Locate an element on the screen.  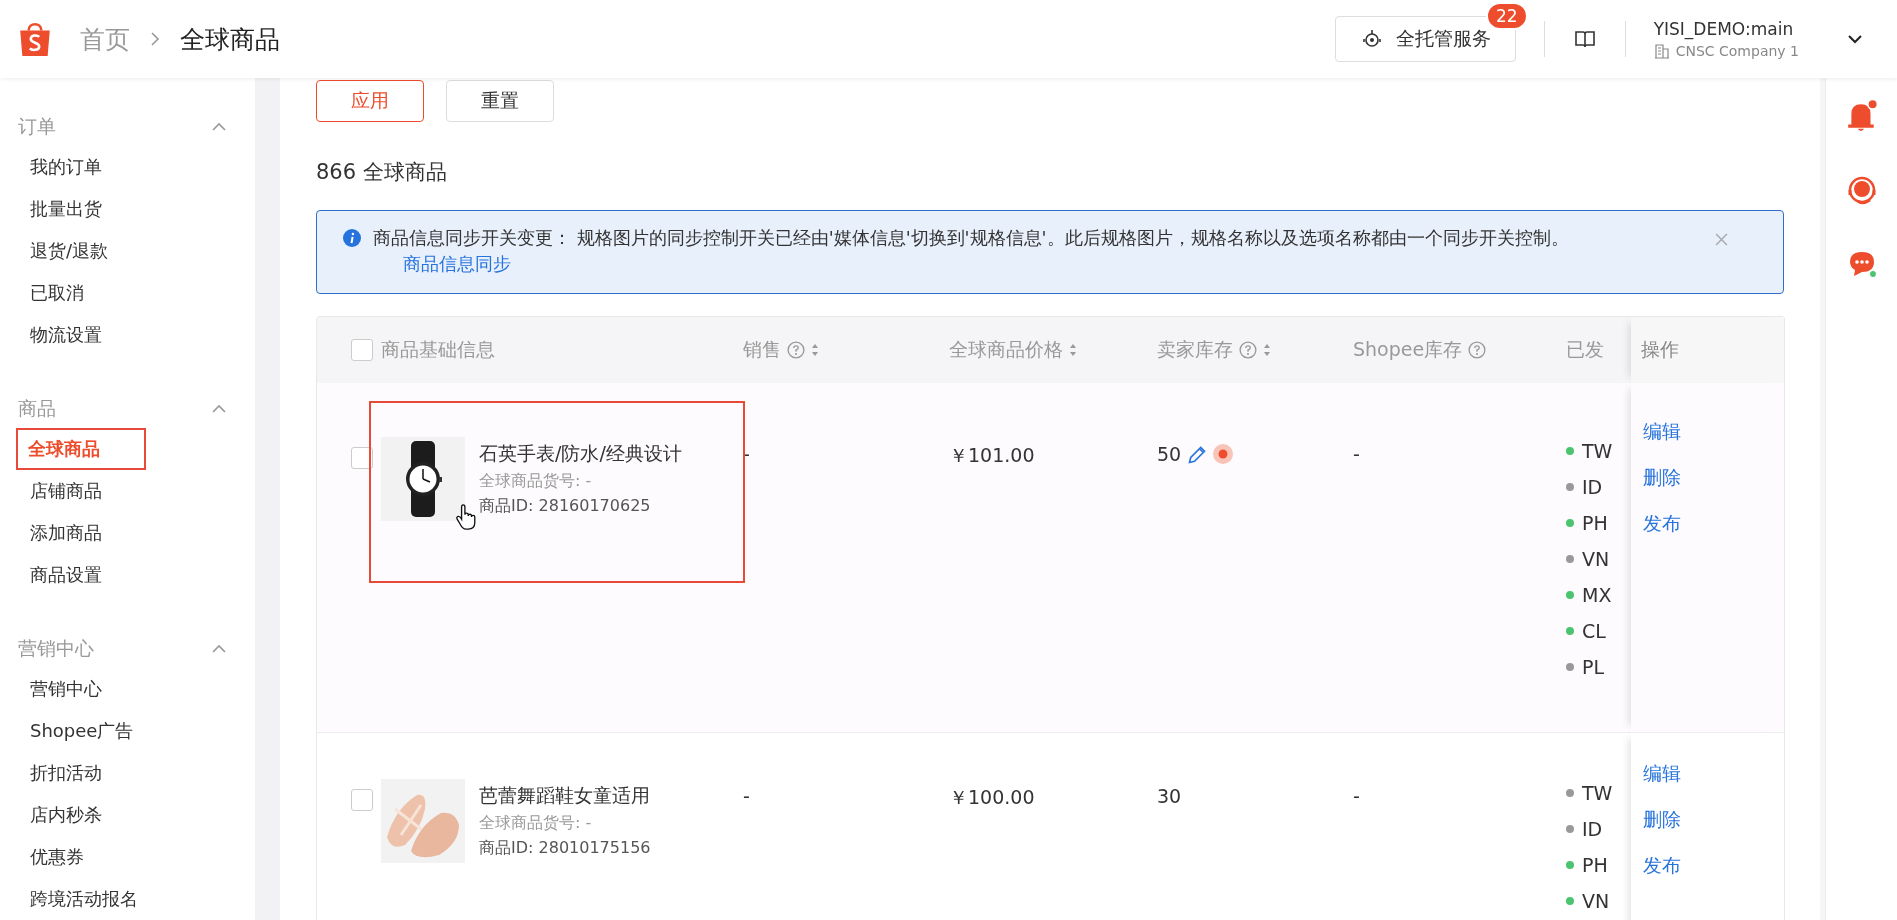
price-value: ￥100.00 is located at coordinates (992, 797).